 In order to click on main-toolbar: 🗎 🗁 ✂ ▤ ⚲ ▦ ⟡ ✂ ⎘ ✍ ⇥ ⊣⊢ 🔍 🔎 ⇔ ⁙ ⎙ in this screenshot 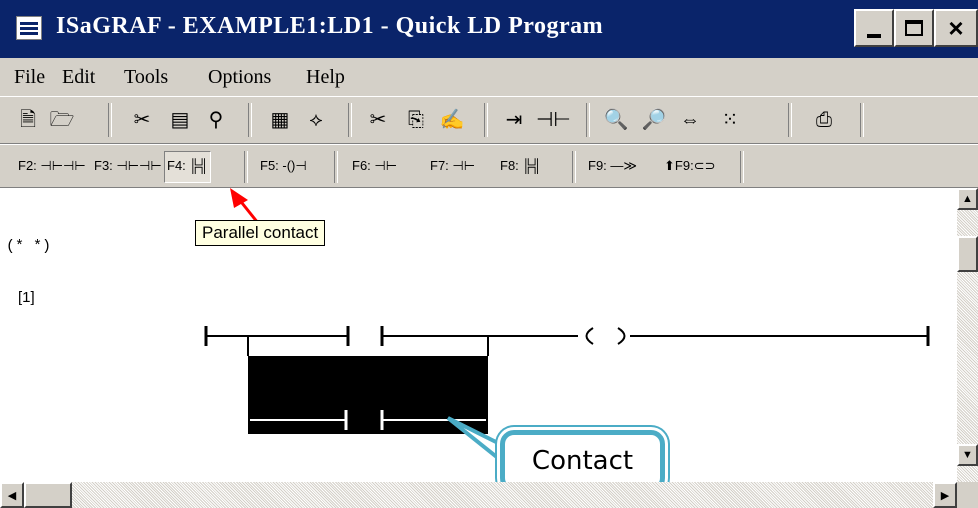, I will do `click(489, 120)`.